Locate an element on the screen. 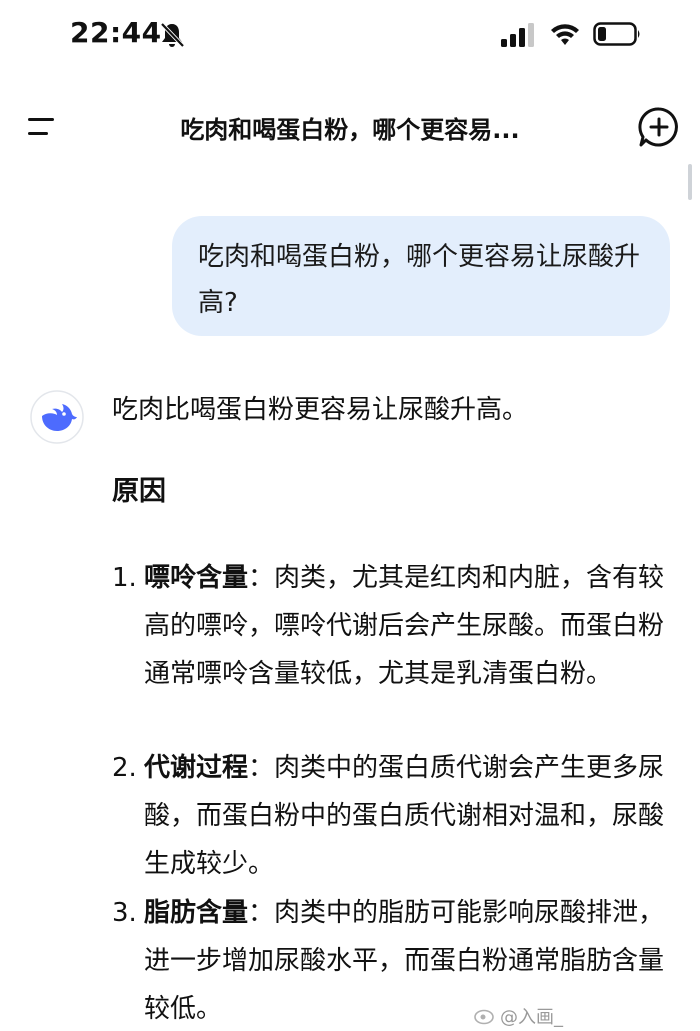 This screenshot has height=1031, width=700. scroll-indicator is located at coordinates (690, 182).